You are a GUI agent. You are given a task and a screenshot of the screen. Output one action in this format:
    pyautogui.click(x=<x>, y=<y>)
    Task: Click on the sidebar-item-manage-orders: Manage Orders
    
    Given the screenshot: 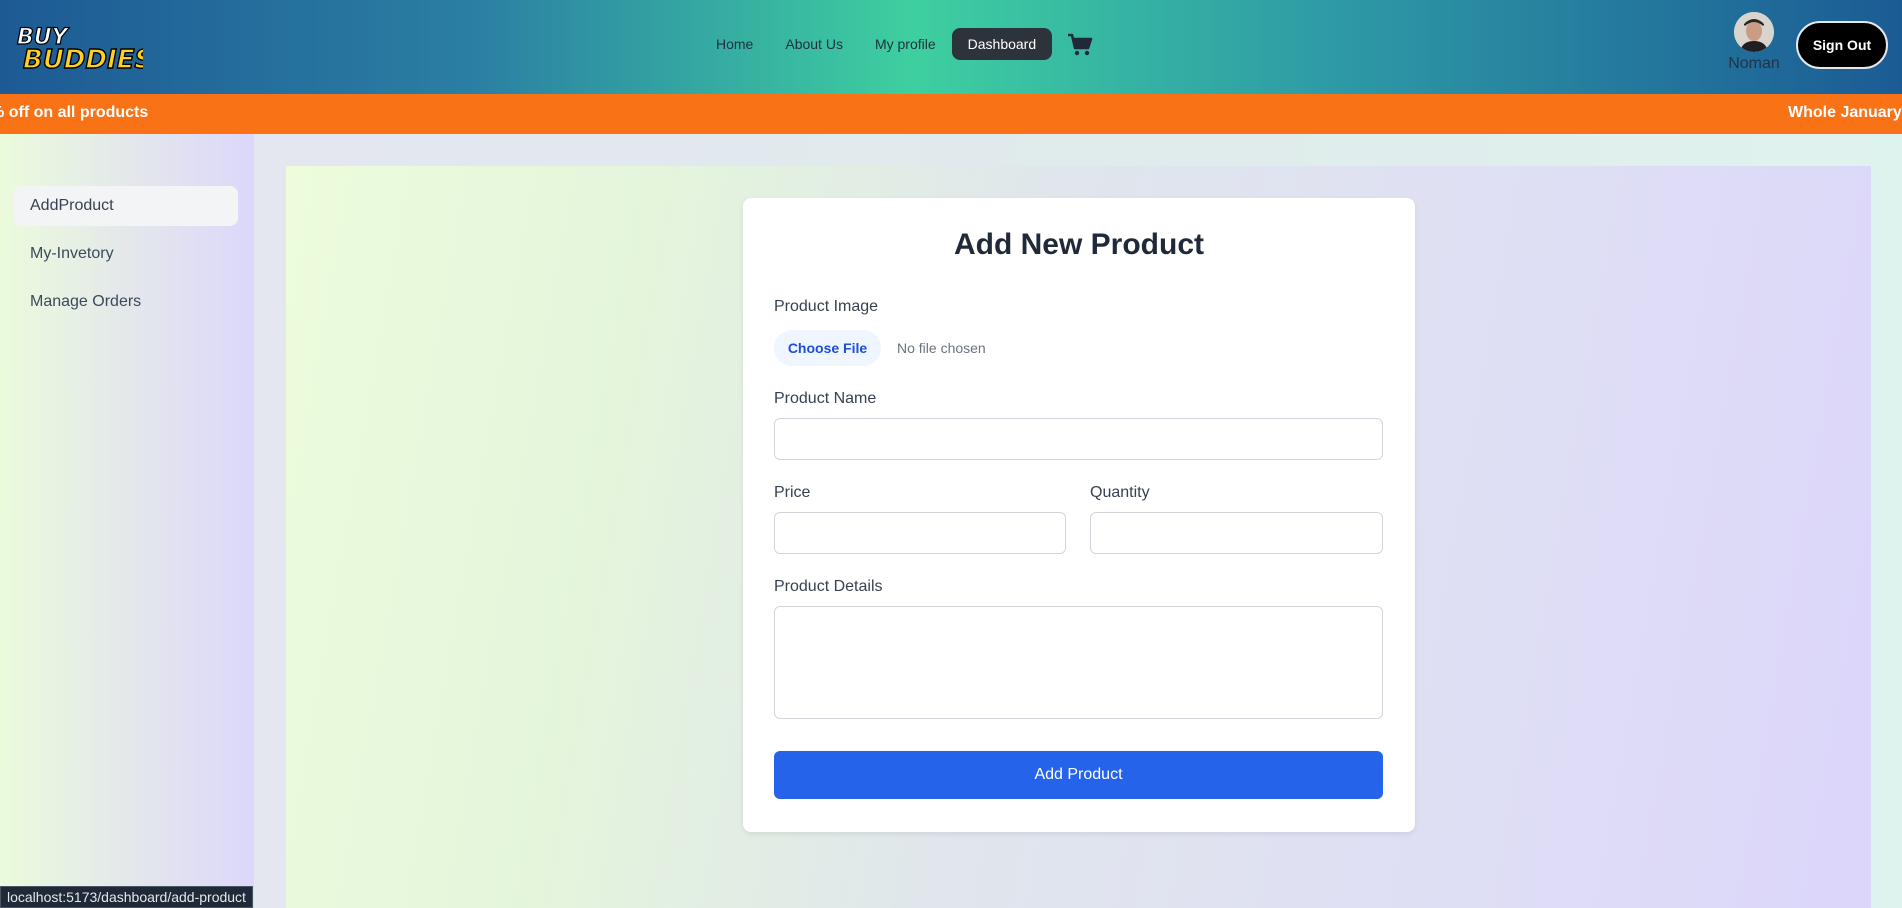 What is the action you would take?
    pyautogui.click(x=126, y=302)
    